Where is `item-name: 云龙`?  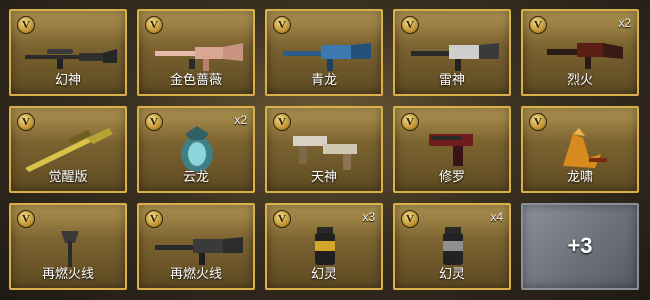
item-name: 云龙 is located at coordinates (195, 176).